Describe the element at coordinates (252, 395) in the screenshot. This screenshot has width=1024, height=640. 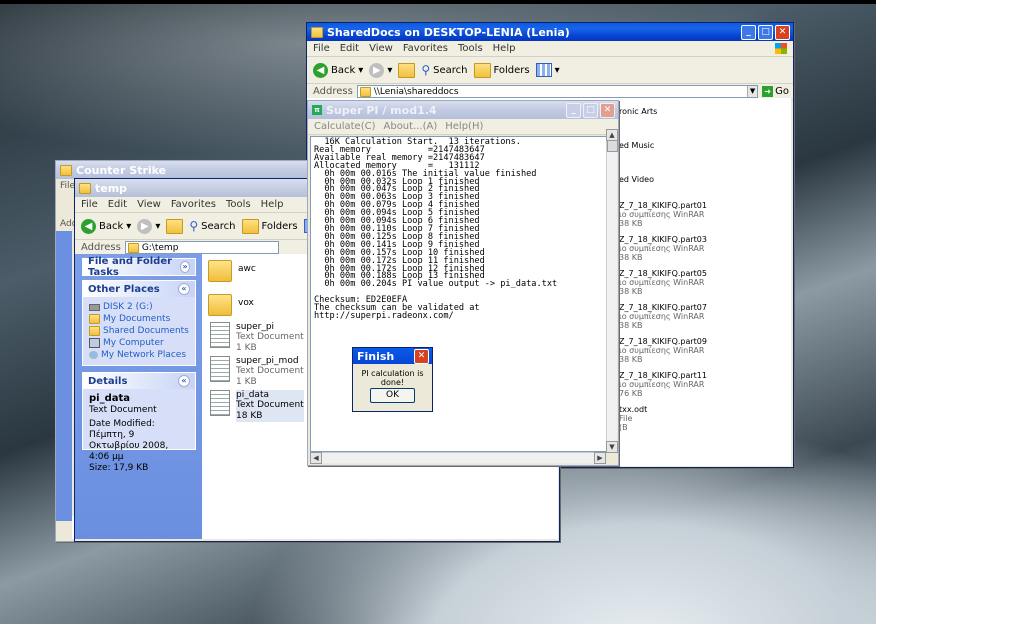
I see `file-name: pi_data` at that location.